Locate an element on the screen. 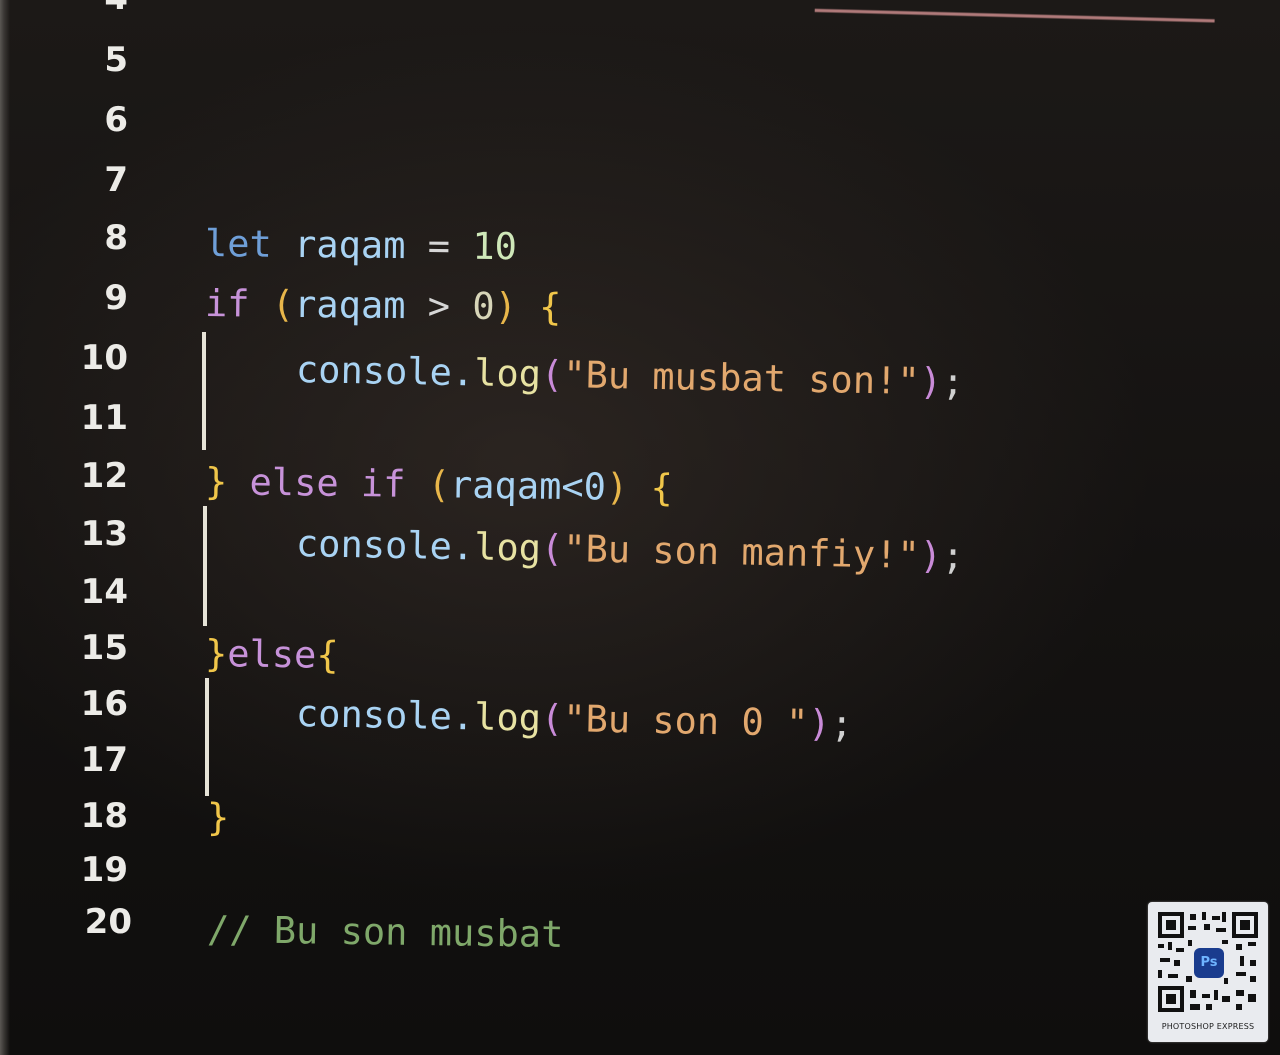  code-line-18: } is located at coordinates (218, 818).